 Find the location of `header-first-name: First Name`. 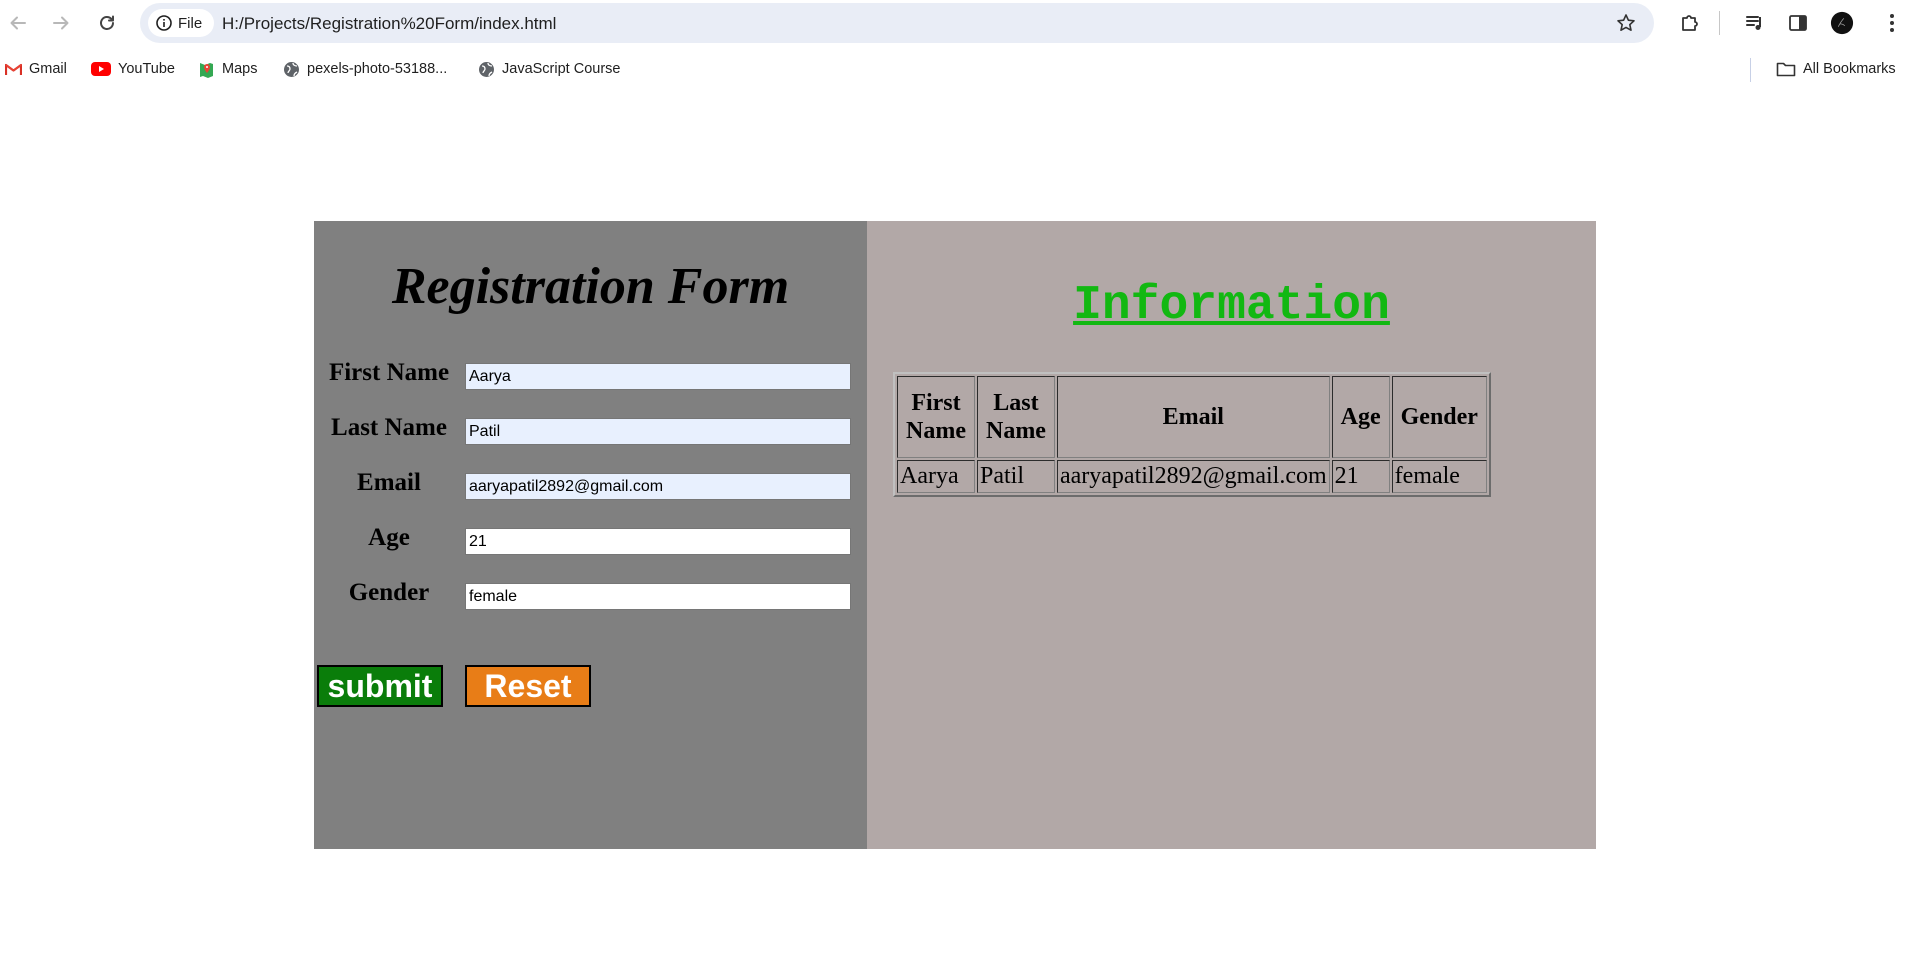

header-first-name: First Name is located at coordinates (936, 417).